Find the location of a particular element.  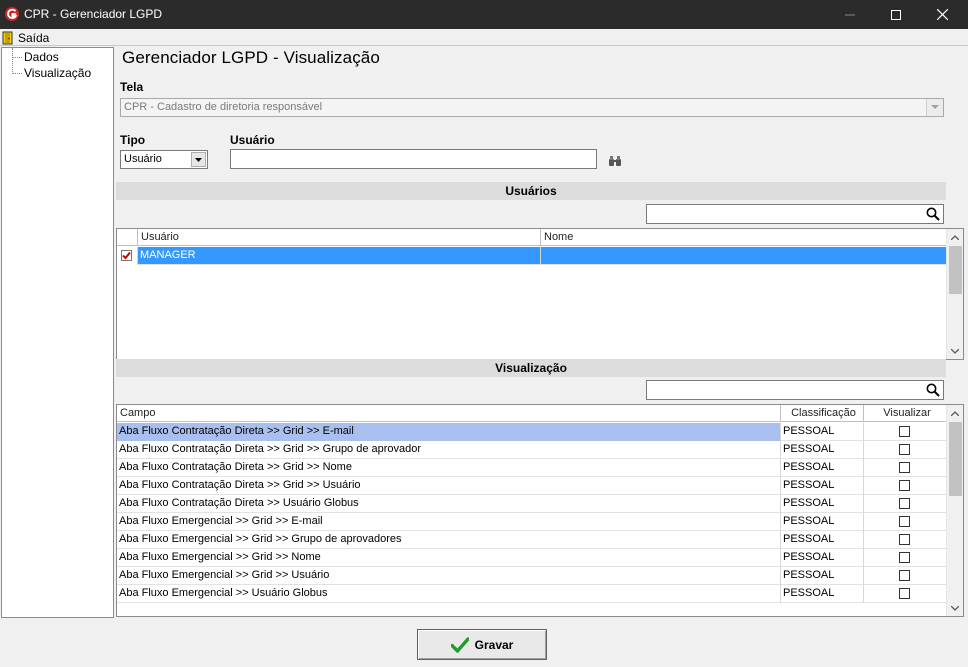

usuarios-section-header: Usuários is located at coordinates (531, 191).